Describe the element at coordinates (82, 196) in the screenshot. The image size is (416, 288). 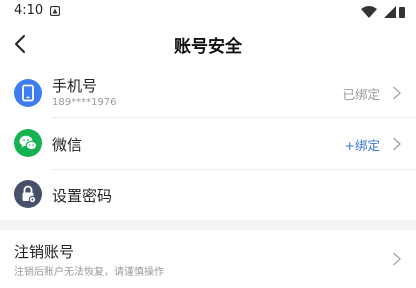
I see `set-password-label: 设置密码` at that location.